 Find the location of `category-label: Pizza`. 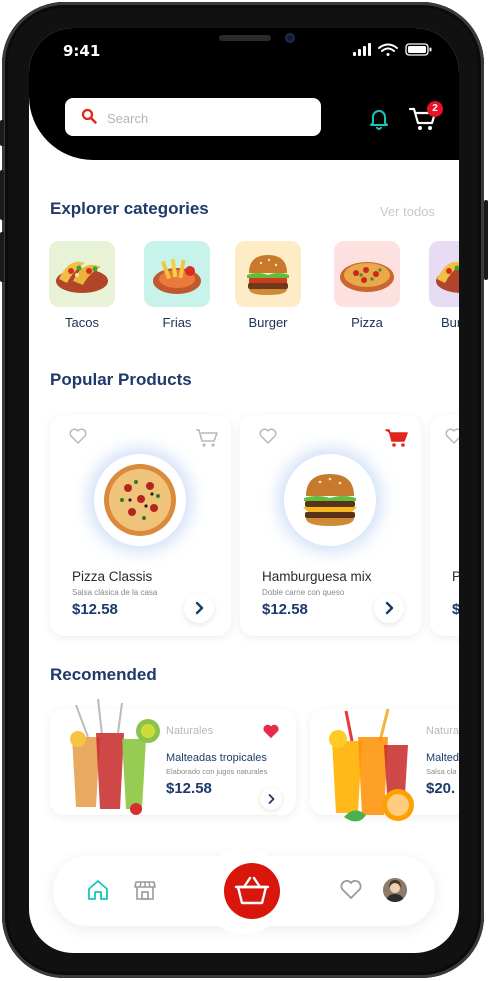

category-label: Pizza is located at coordinates (367, 322).